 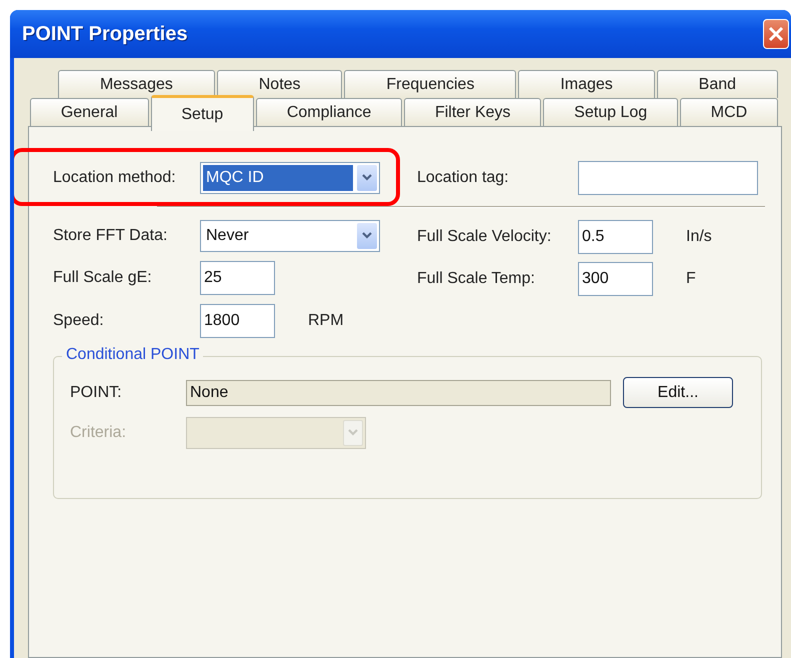 What do you see at coordinates (290, 178) in the screenshot?
I see `dropdown: MQC ID` at bounding box center [290, 178].